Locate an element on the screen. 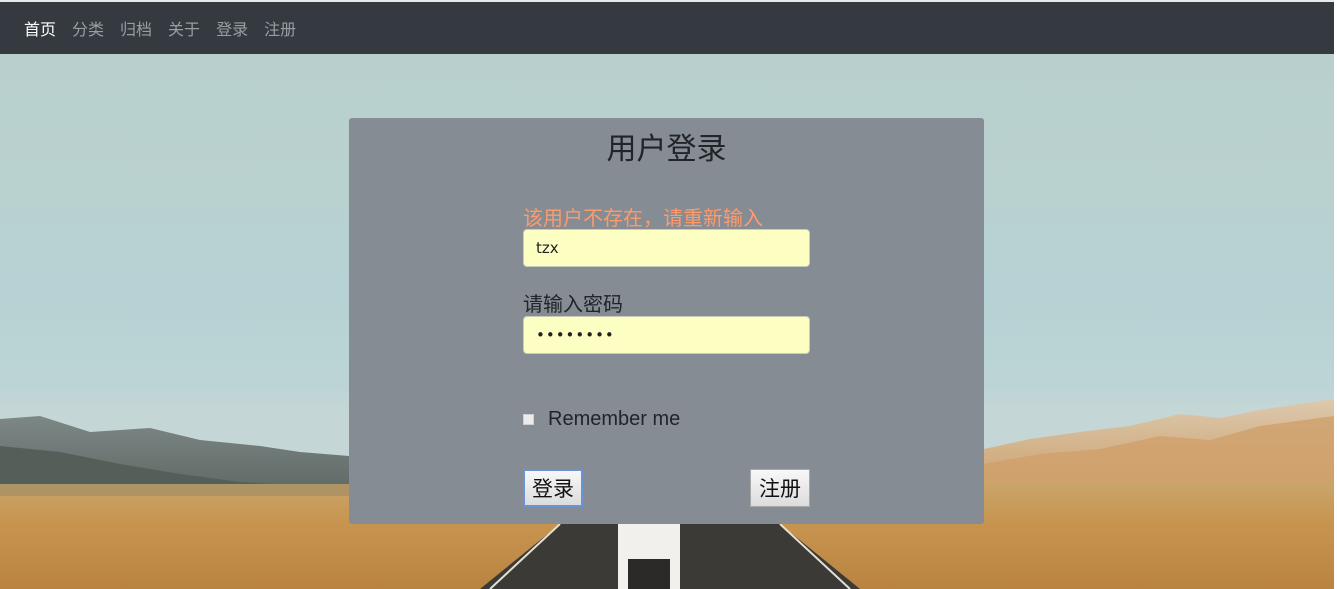 This screenshot has height=589, width=1337. nav-register: 注册 is located at coordinates (280, 28).